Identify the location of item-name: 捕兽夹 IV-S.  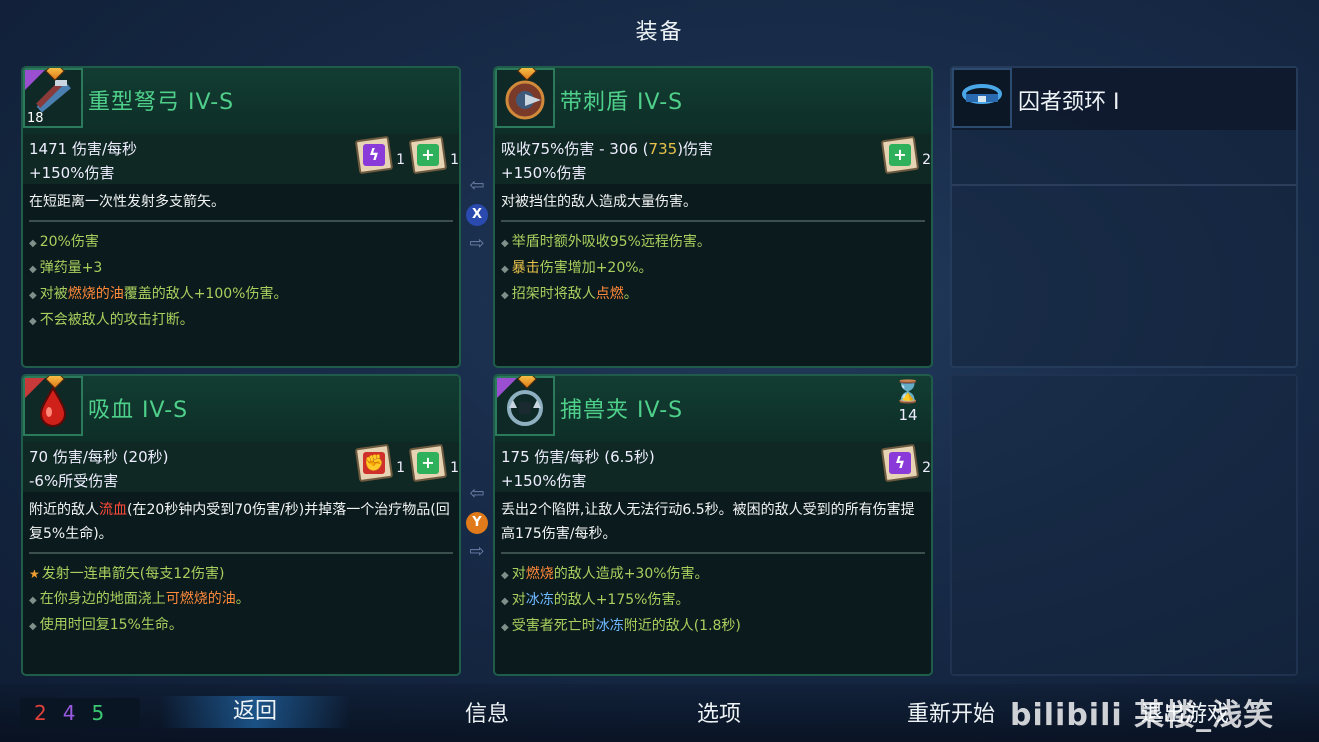
(622, 410).